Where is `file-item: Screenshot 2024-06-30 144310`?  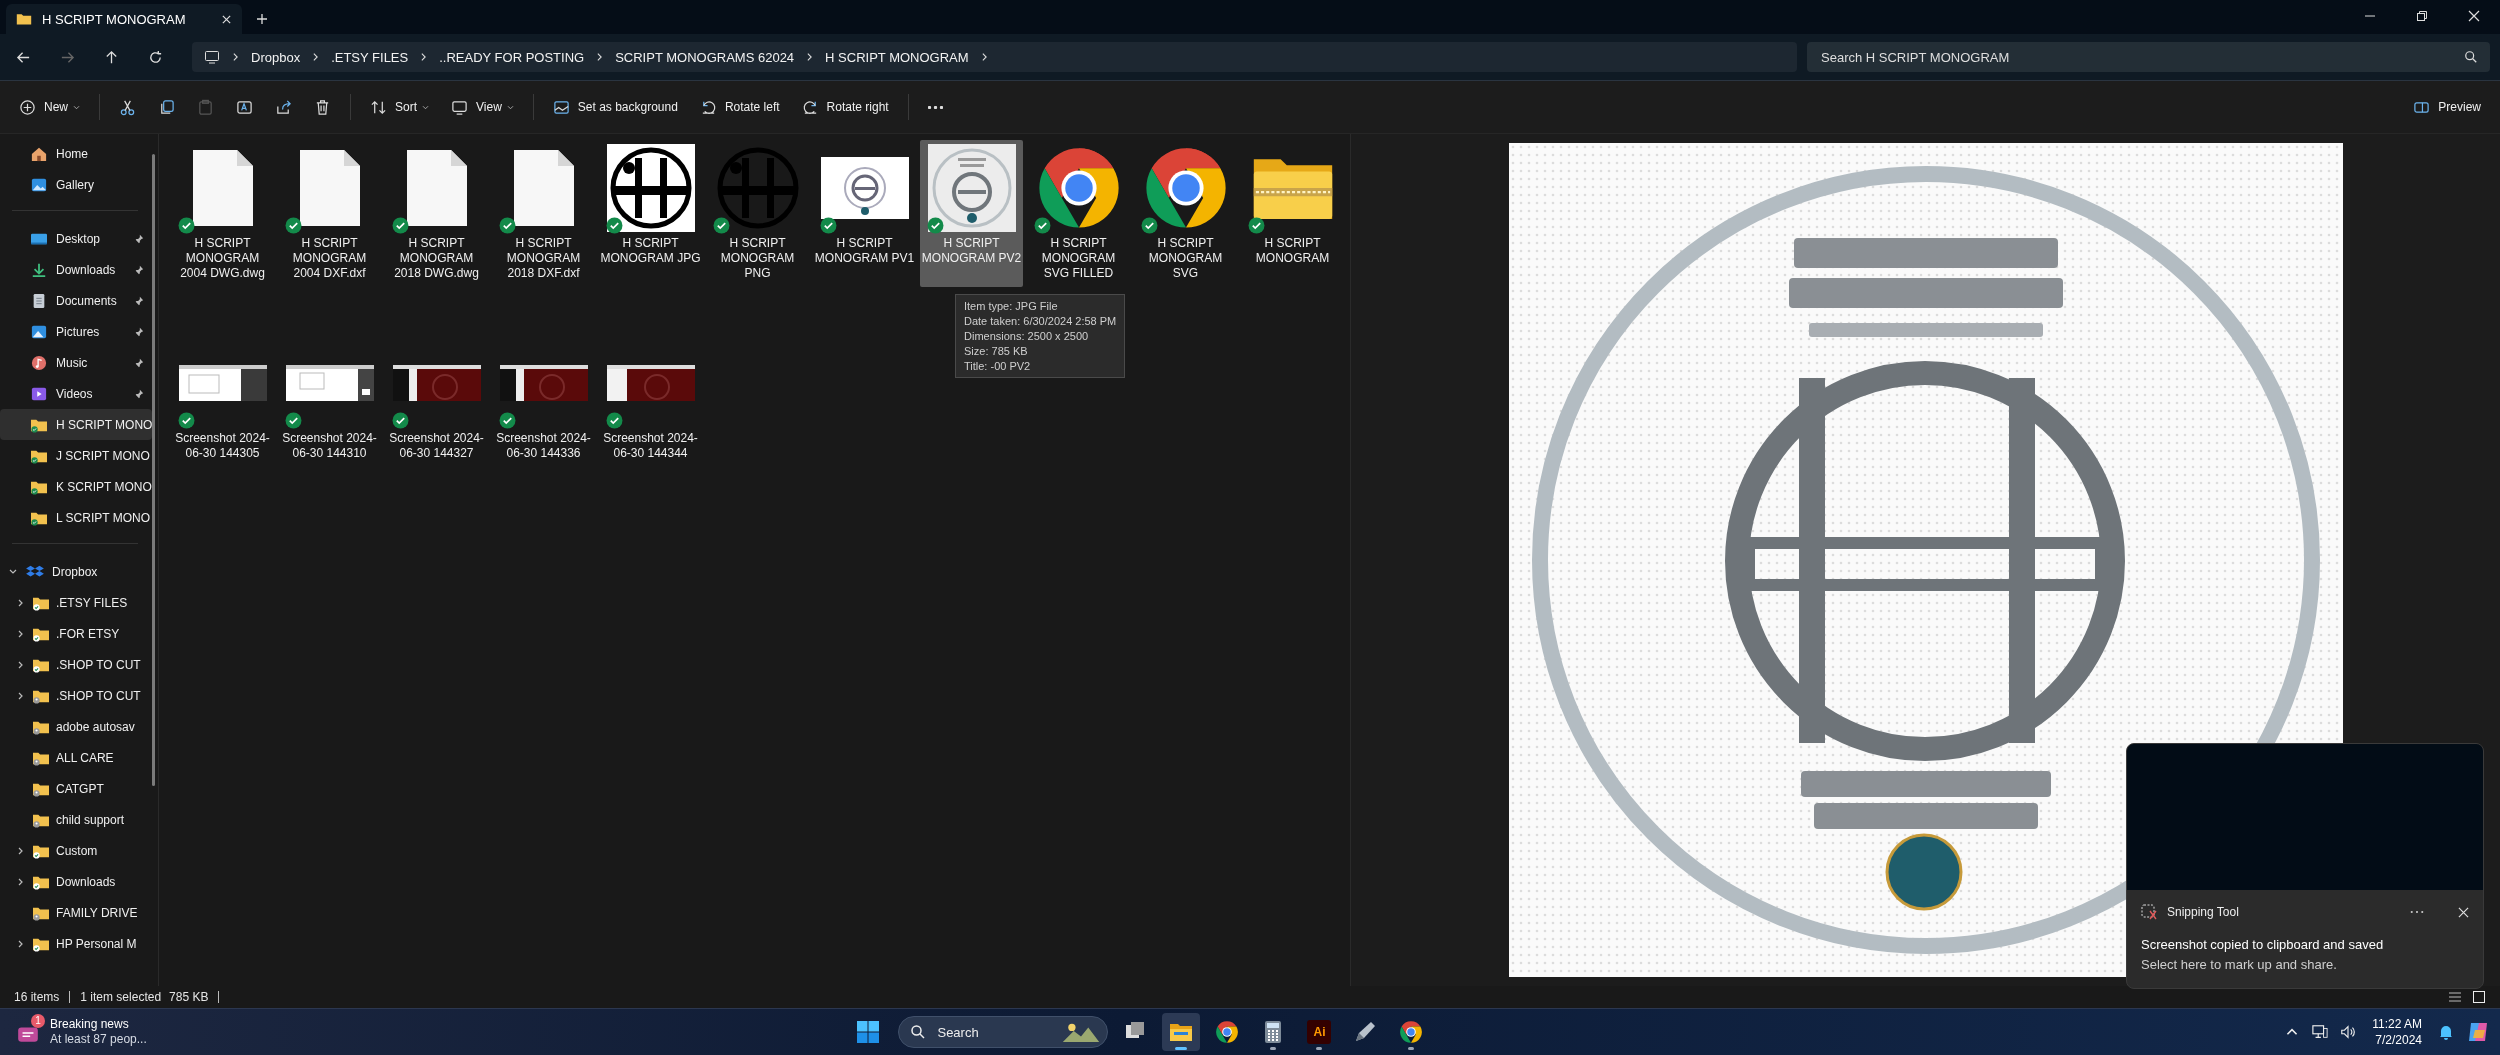
file-item: Screenshot 2024-06-30 144310 is located at coordinates (329, 401).